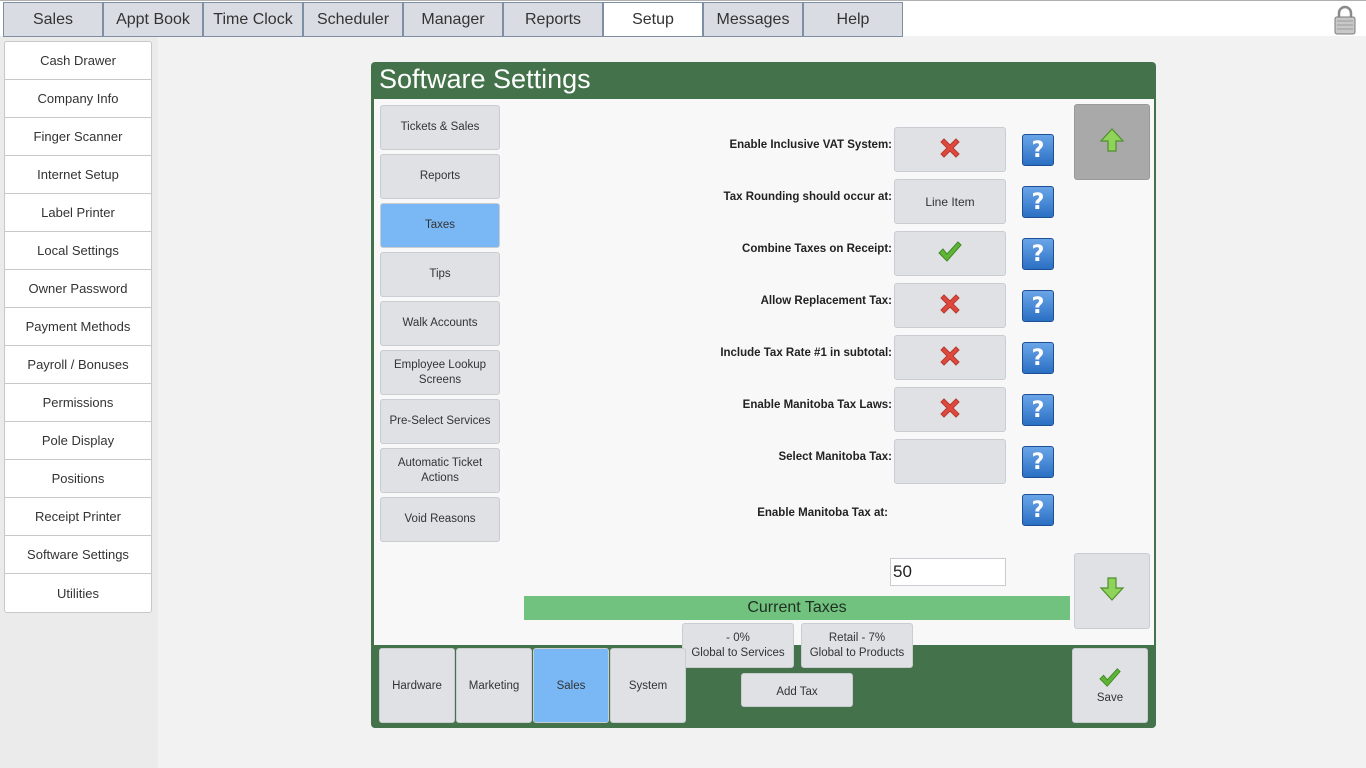 Image resolution: width=1366 pixels, height=768 pixels. Describe the element at coordinates (817, 249) in the screenshot. I see `setting-label-combine-taxes: Combine Taxes on Receipt:` at that location.